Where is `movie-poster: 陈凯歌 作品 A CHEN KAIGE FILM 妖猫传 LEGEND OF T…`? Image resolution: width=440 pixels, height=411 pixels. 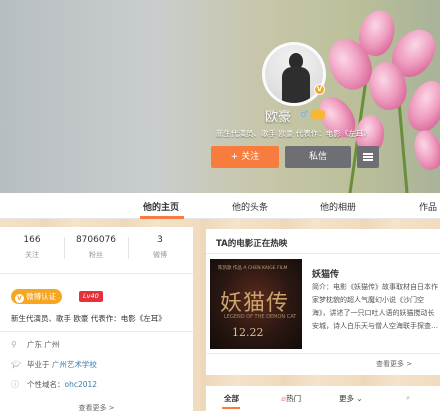
movie-poster: 陈凯歌 作品 A CHEN KAIGE FILM 妖猫传 LEGEND OF T… is located at coordinates (256, 304).